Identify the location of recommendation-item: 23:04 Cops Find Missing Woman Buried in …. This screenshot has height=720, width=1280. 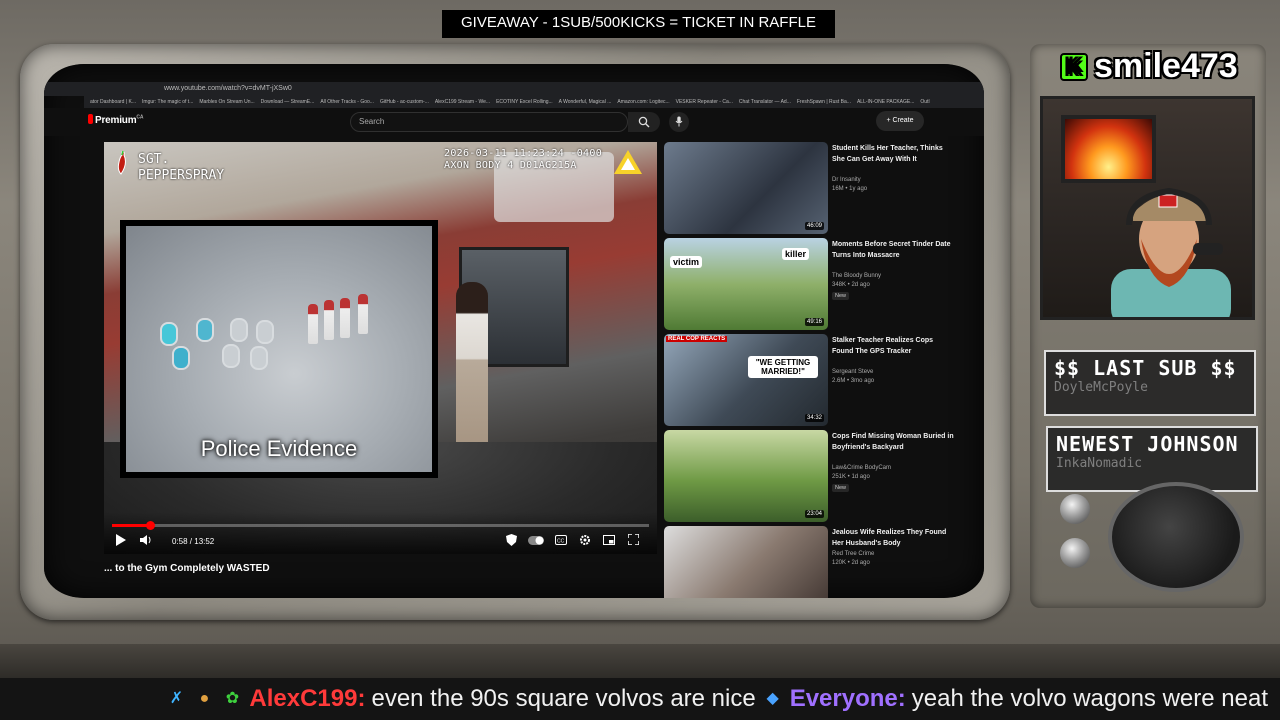
(814, 476).